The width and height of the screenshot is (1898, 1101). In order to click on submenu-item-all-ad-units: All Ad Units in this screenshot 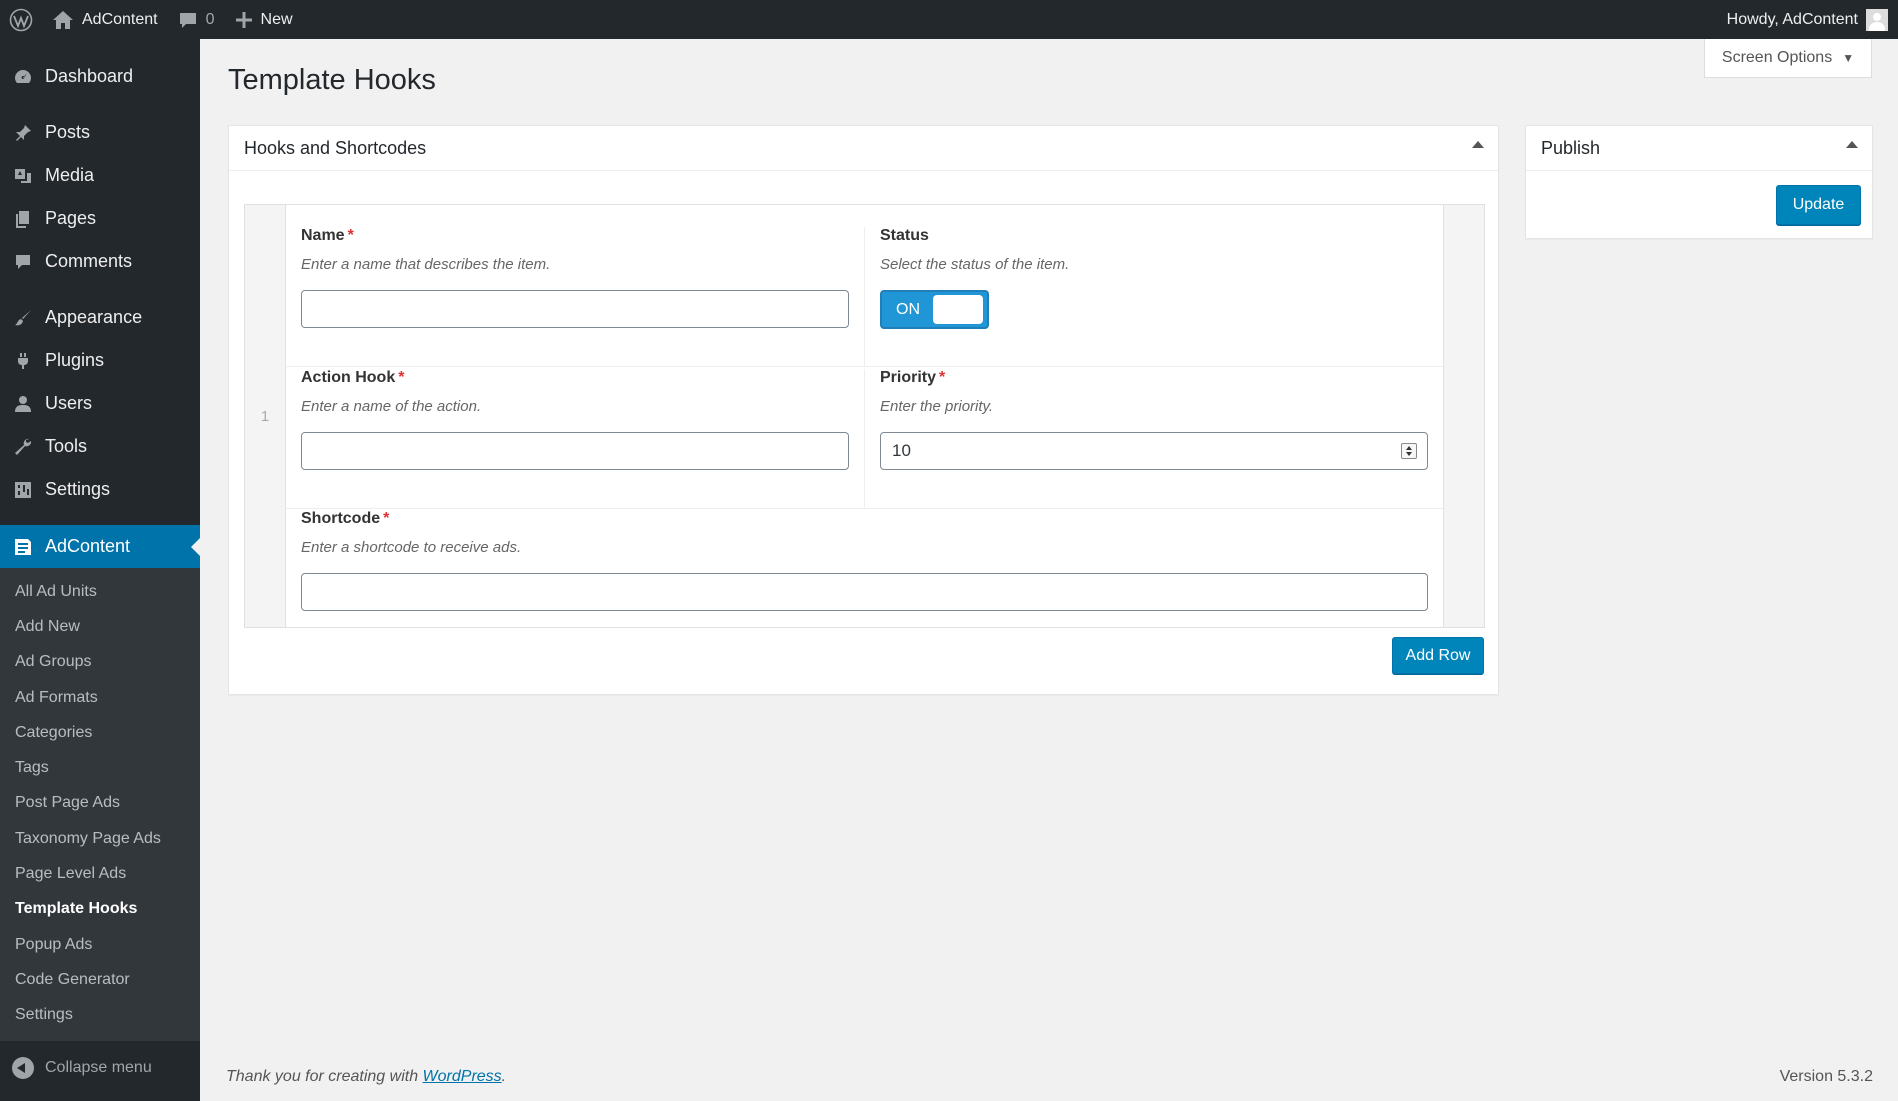, I will do `click(100, 591)`.